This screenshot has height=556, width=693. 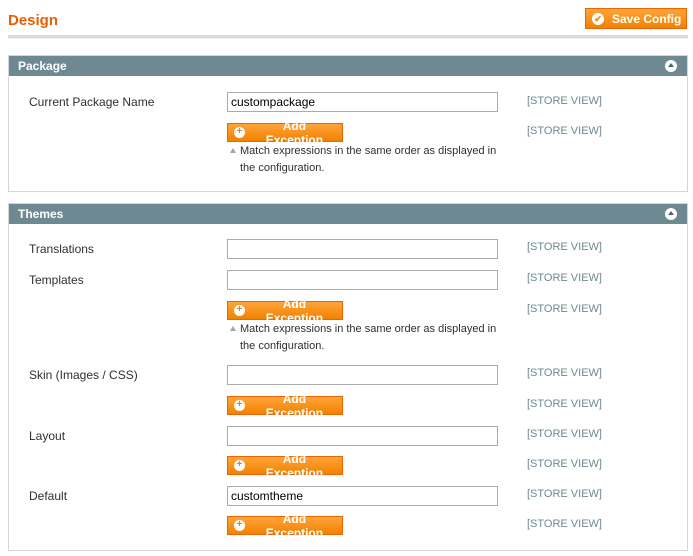 I want to click on save-config-button: ✔ Save Config, so click(x=636, y=18).